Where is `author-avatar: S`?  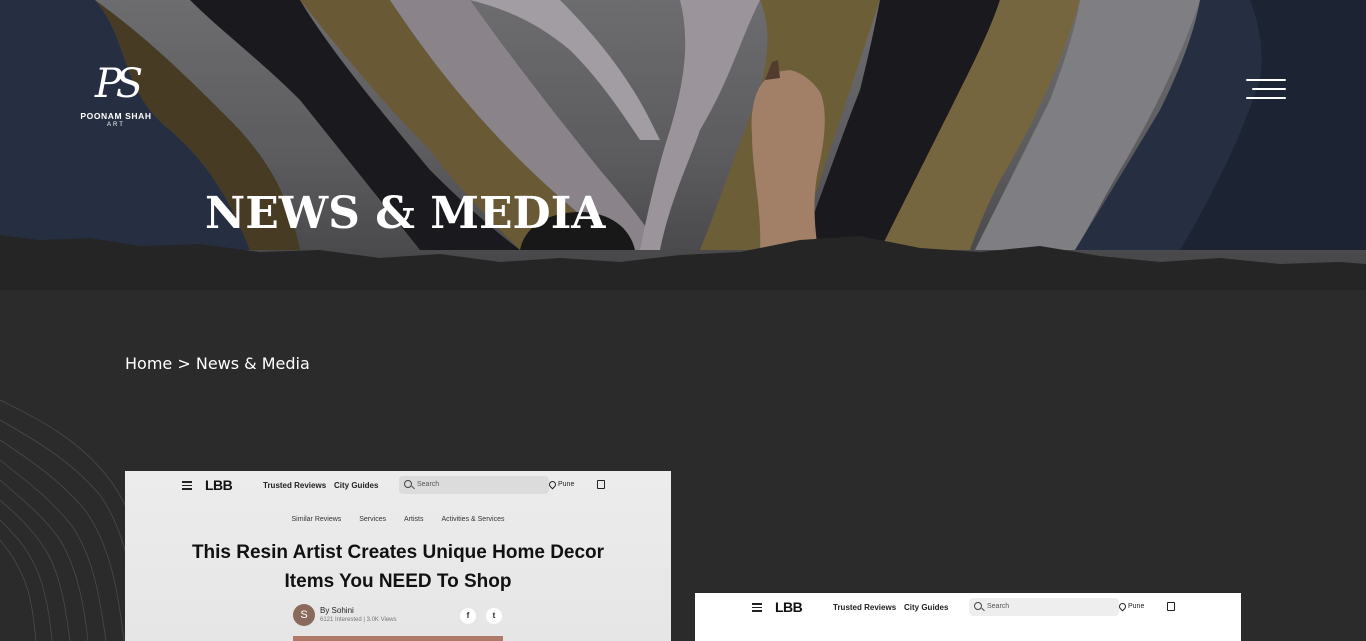 author-avatar: S is located at coordinates (304, 615).